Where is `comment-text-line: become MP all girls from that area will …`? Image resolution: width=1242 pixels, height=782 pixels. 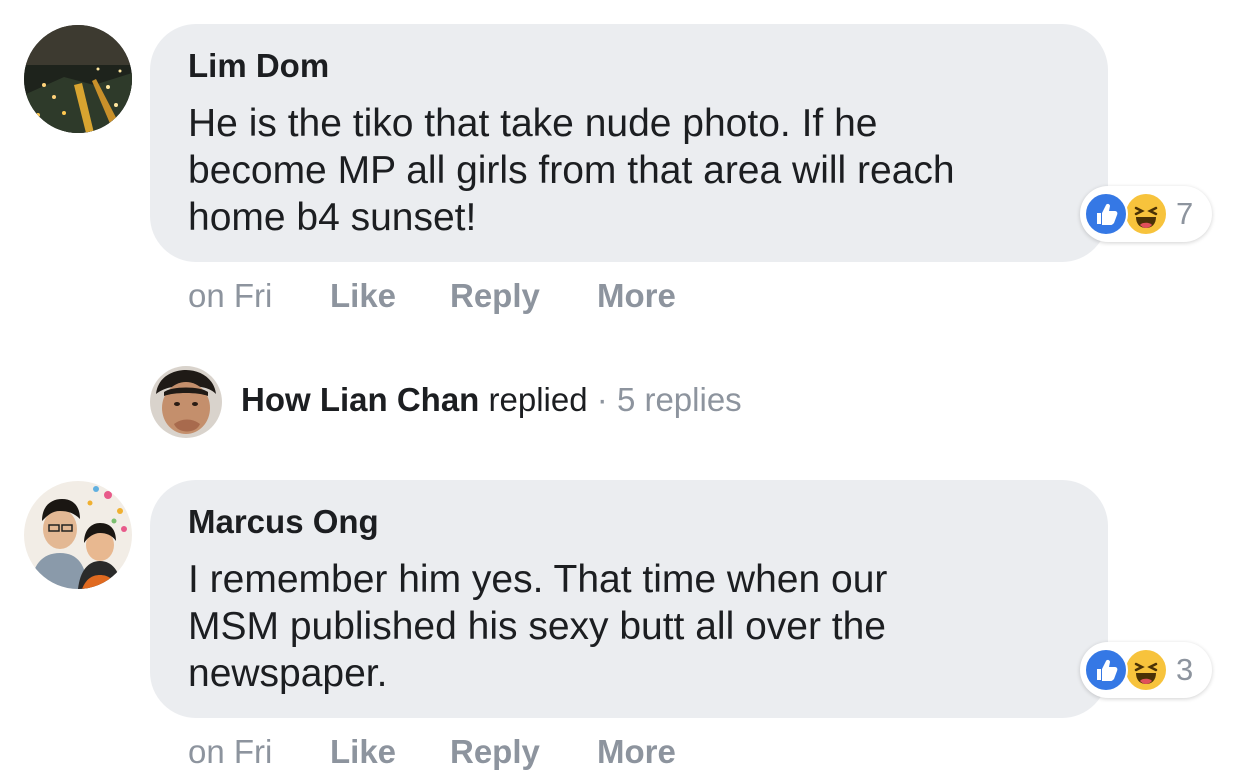
comment-text-line: become MP all girls from that area will … is located at coordinates (571, 170).